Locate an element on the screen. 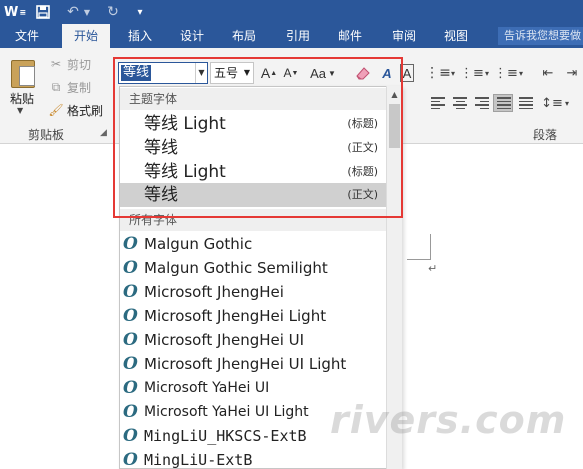 The height and width of the screenshot is (469, 583). paragraph-group-label: 段落 is located at coordinates (545, 135).